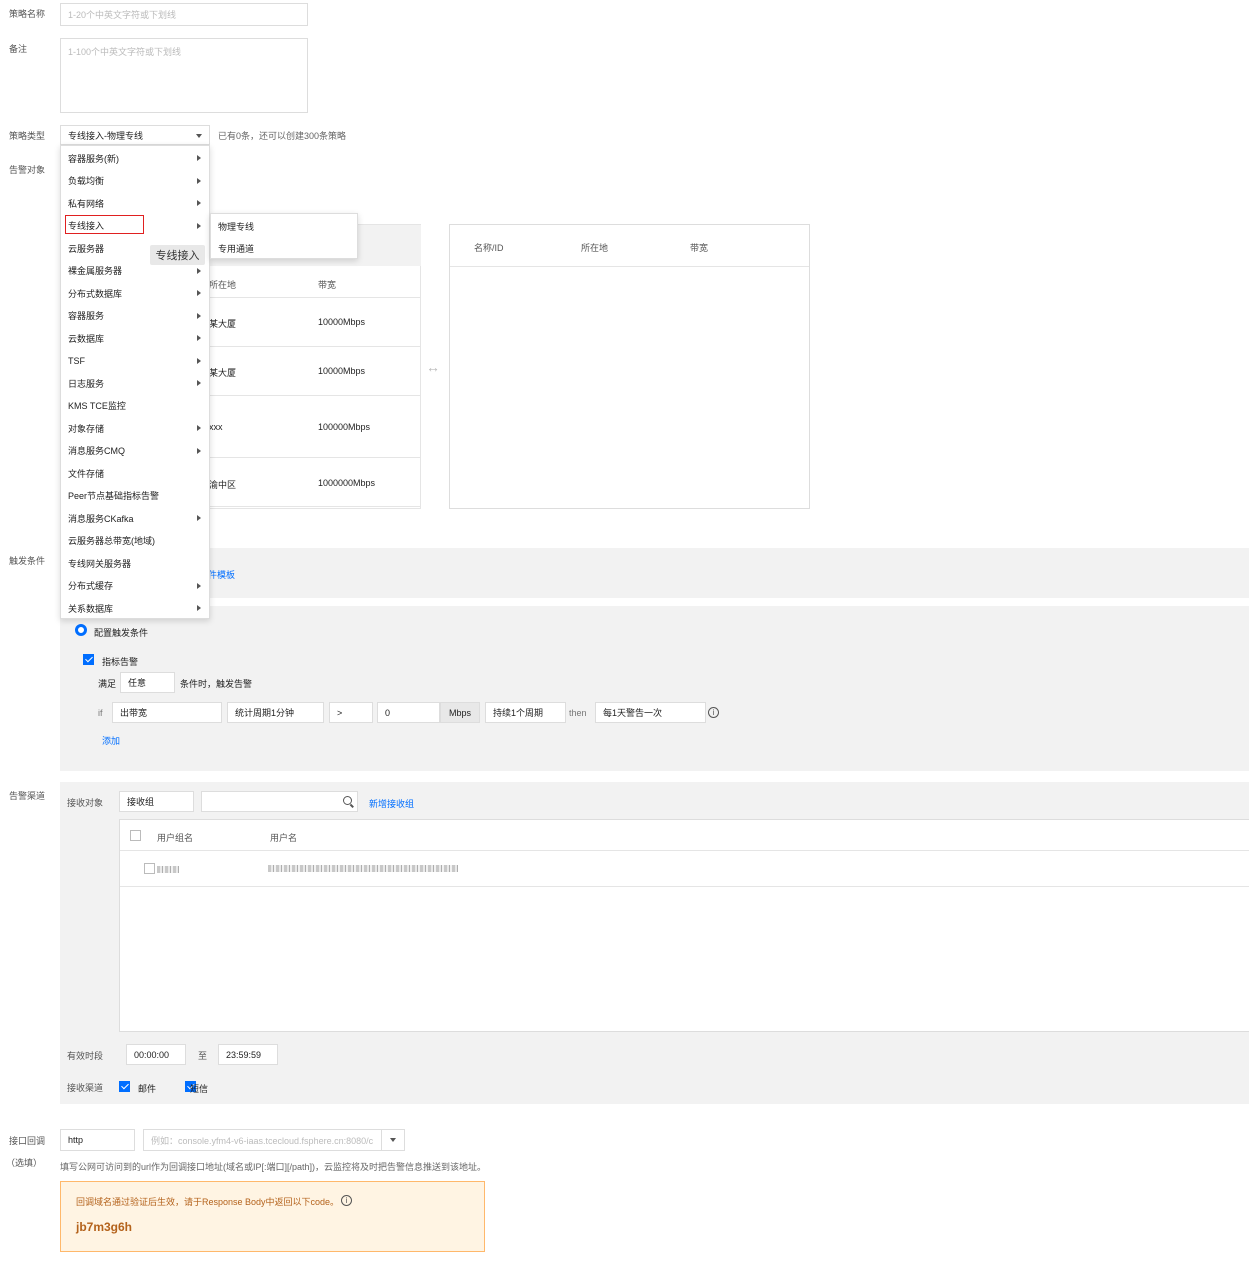  I want to click on col-user-name: 用户名, so click(284, 838).